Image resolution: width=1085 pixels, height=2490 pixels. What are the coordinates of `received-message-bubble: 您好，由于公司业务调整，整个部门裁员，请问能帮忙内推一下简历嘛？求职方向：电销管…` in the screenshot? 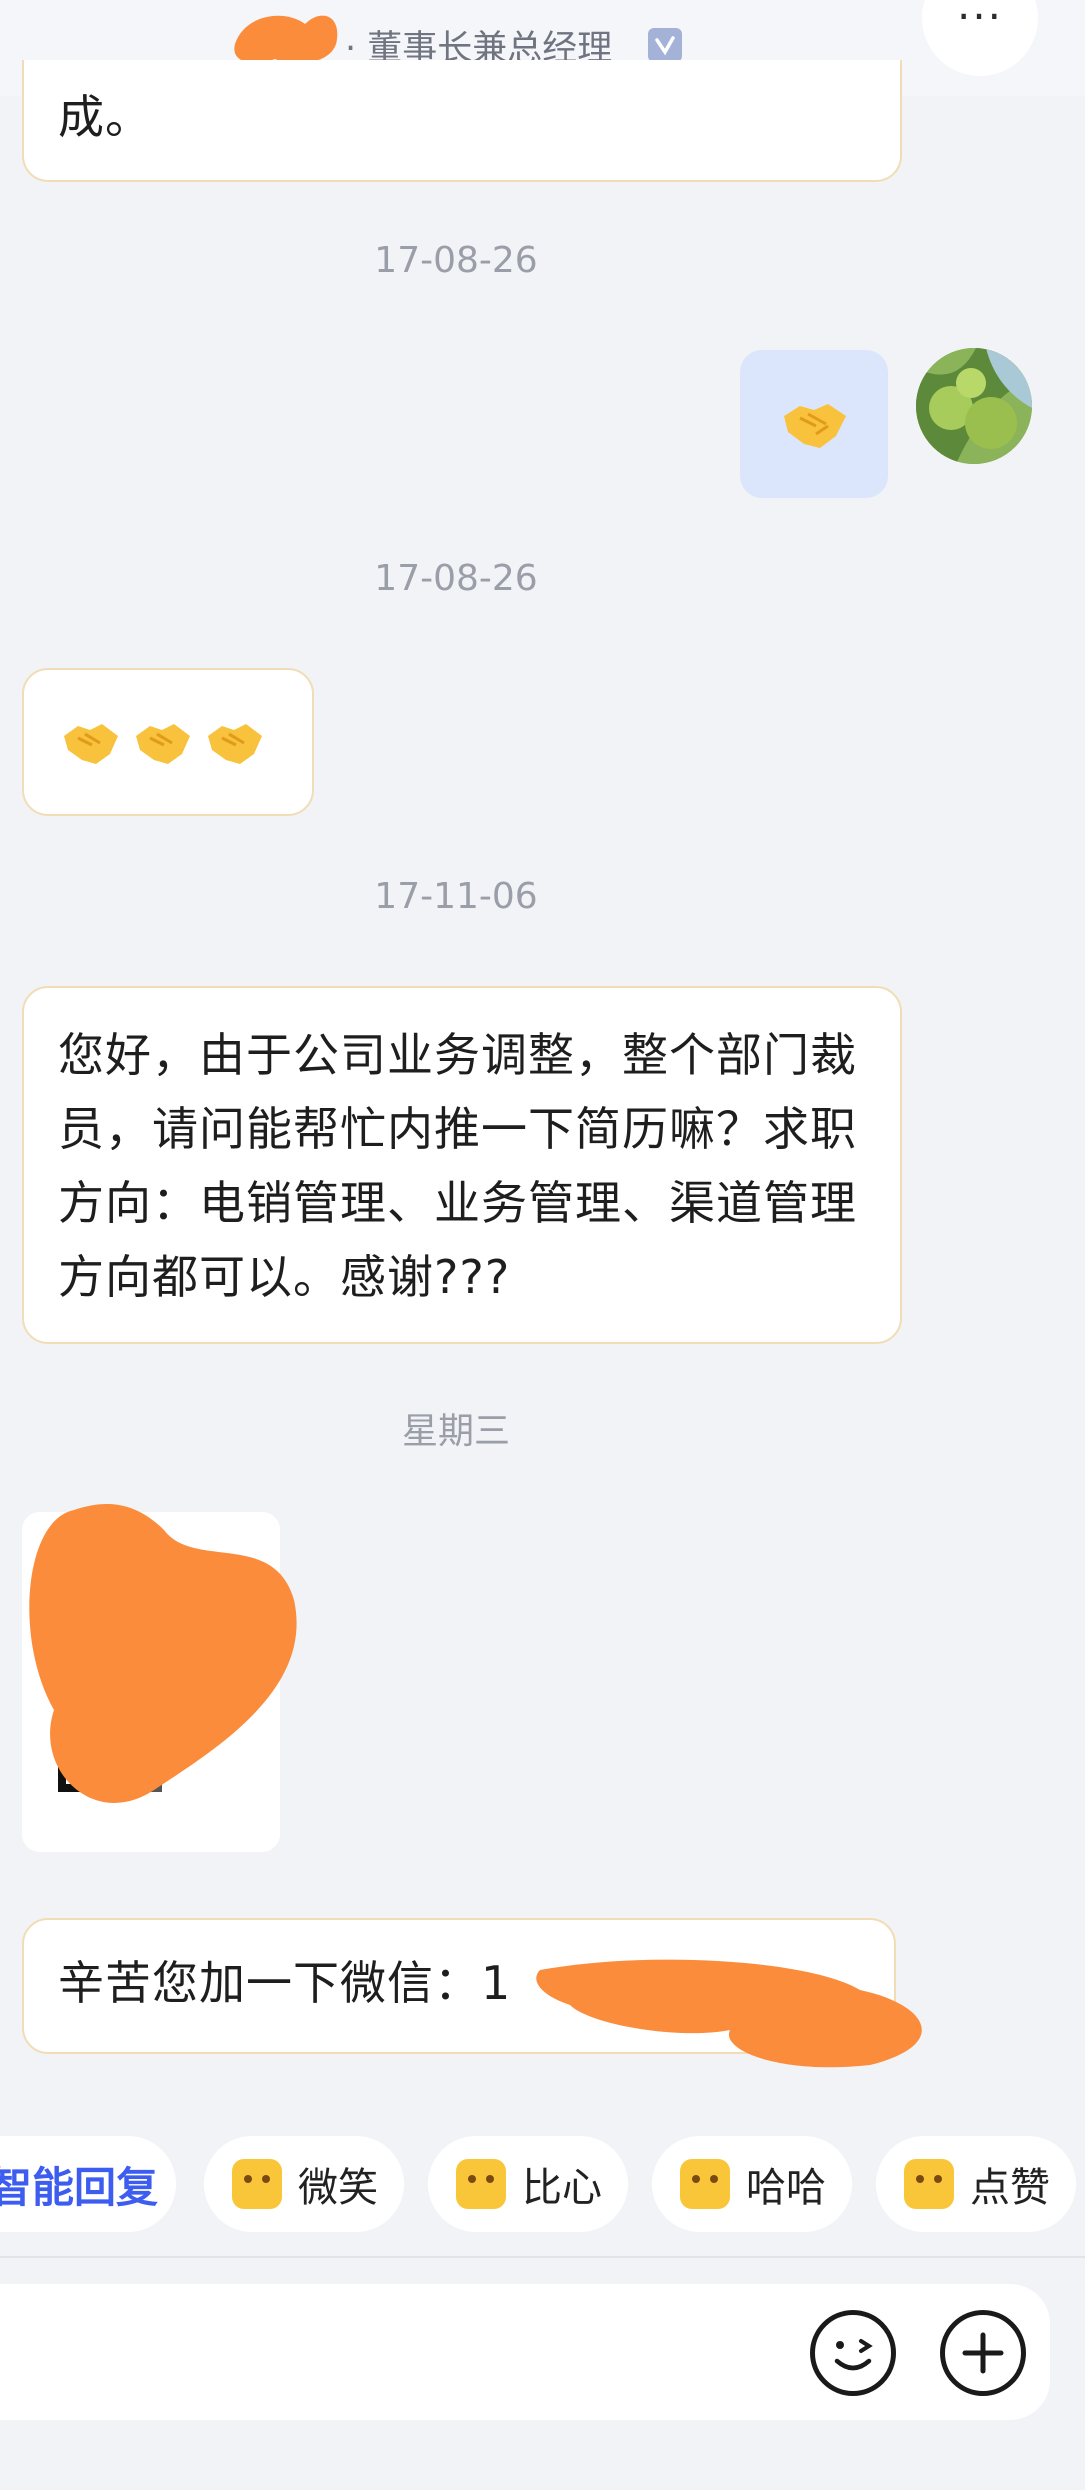 It's located at (462, 1165).